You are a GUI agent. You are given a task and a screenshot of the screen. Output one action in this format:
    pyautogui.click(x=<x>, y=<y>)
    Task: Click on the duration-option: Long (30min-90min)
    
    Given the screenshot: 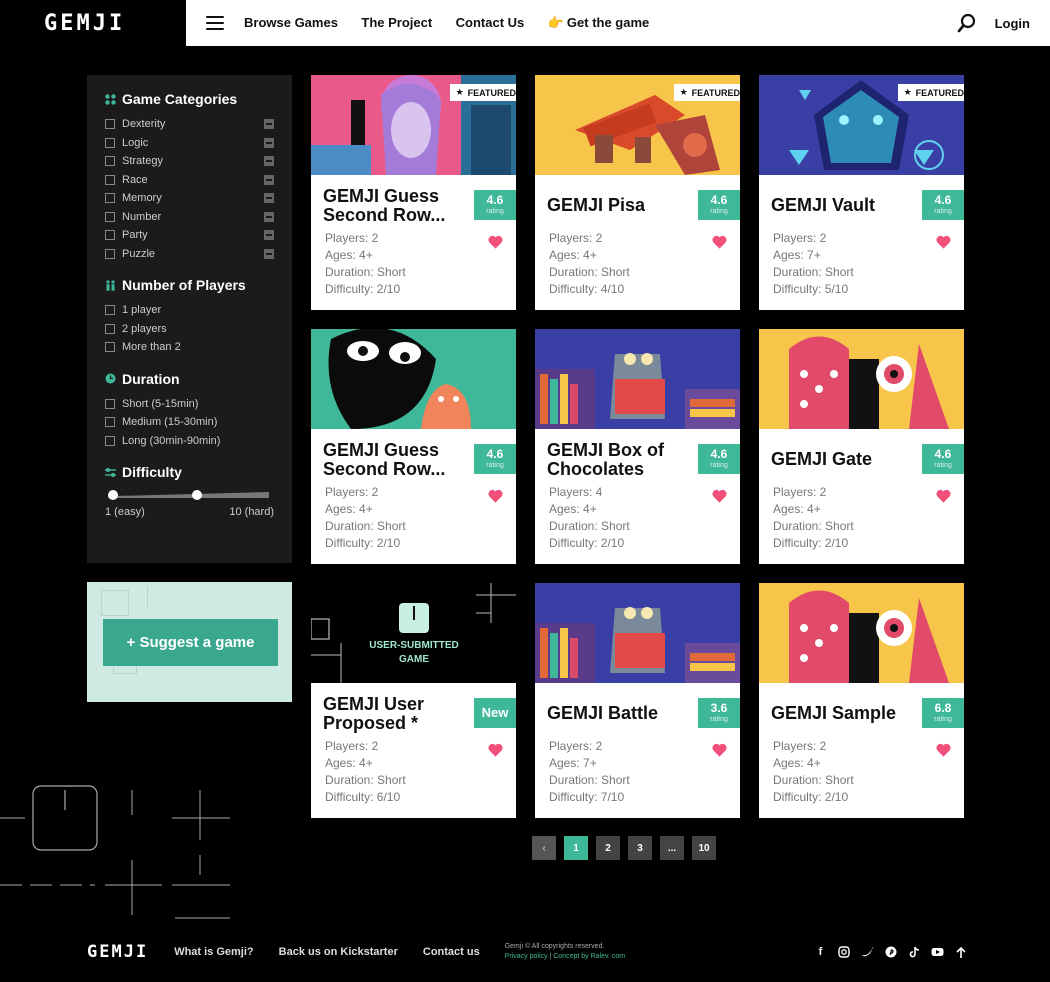 What is the action you would take?
    pyautogui.click(x=189, y=441)
    